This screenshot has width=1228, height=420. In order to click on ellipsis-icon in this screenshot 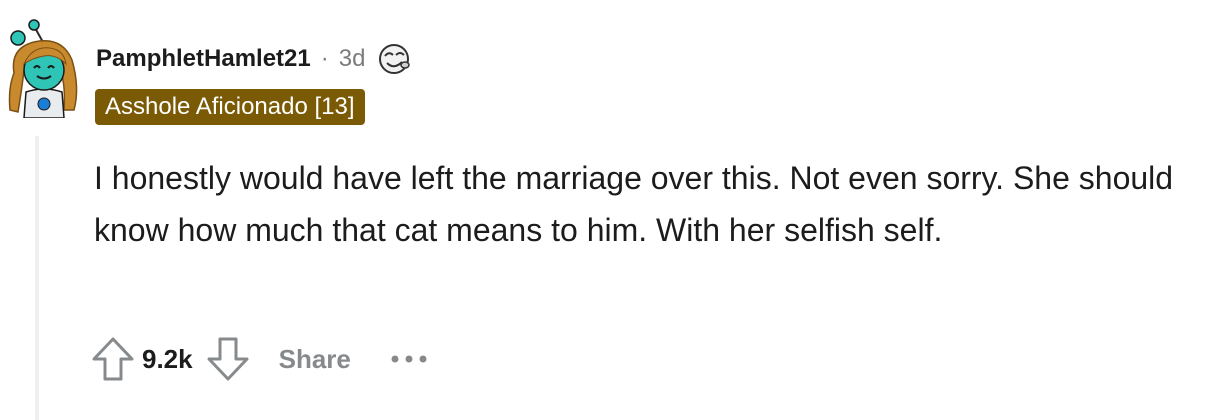, I will do `click(409, 359)`.